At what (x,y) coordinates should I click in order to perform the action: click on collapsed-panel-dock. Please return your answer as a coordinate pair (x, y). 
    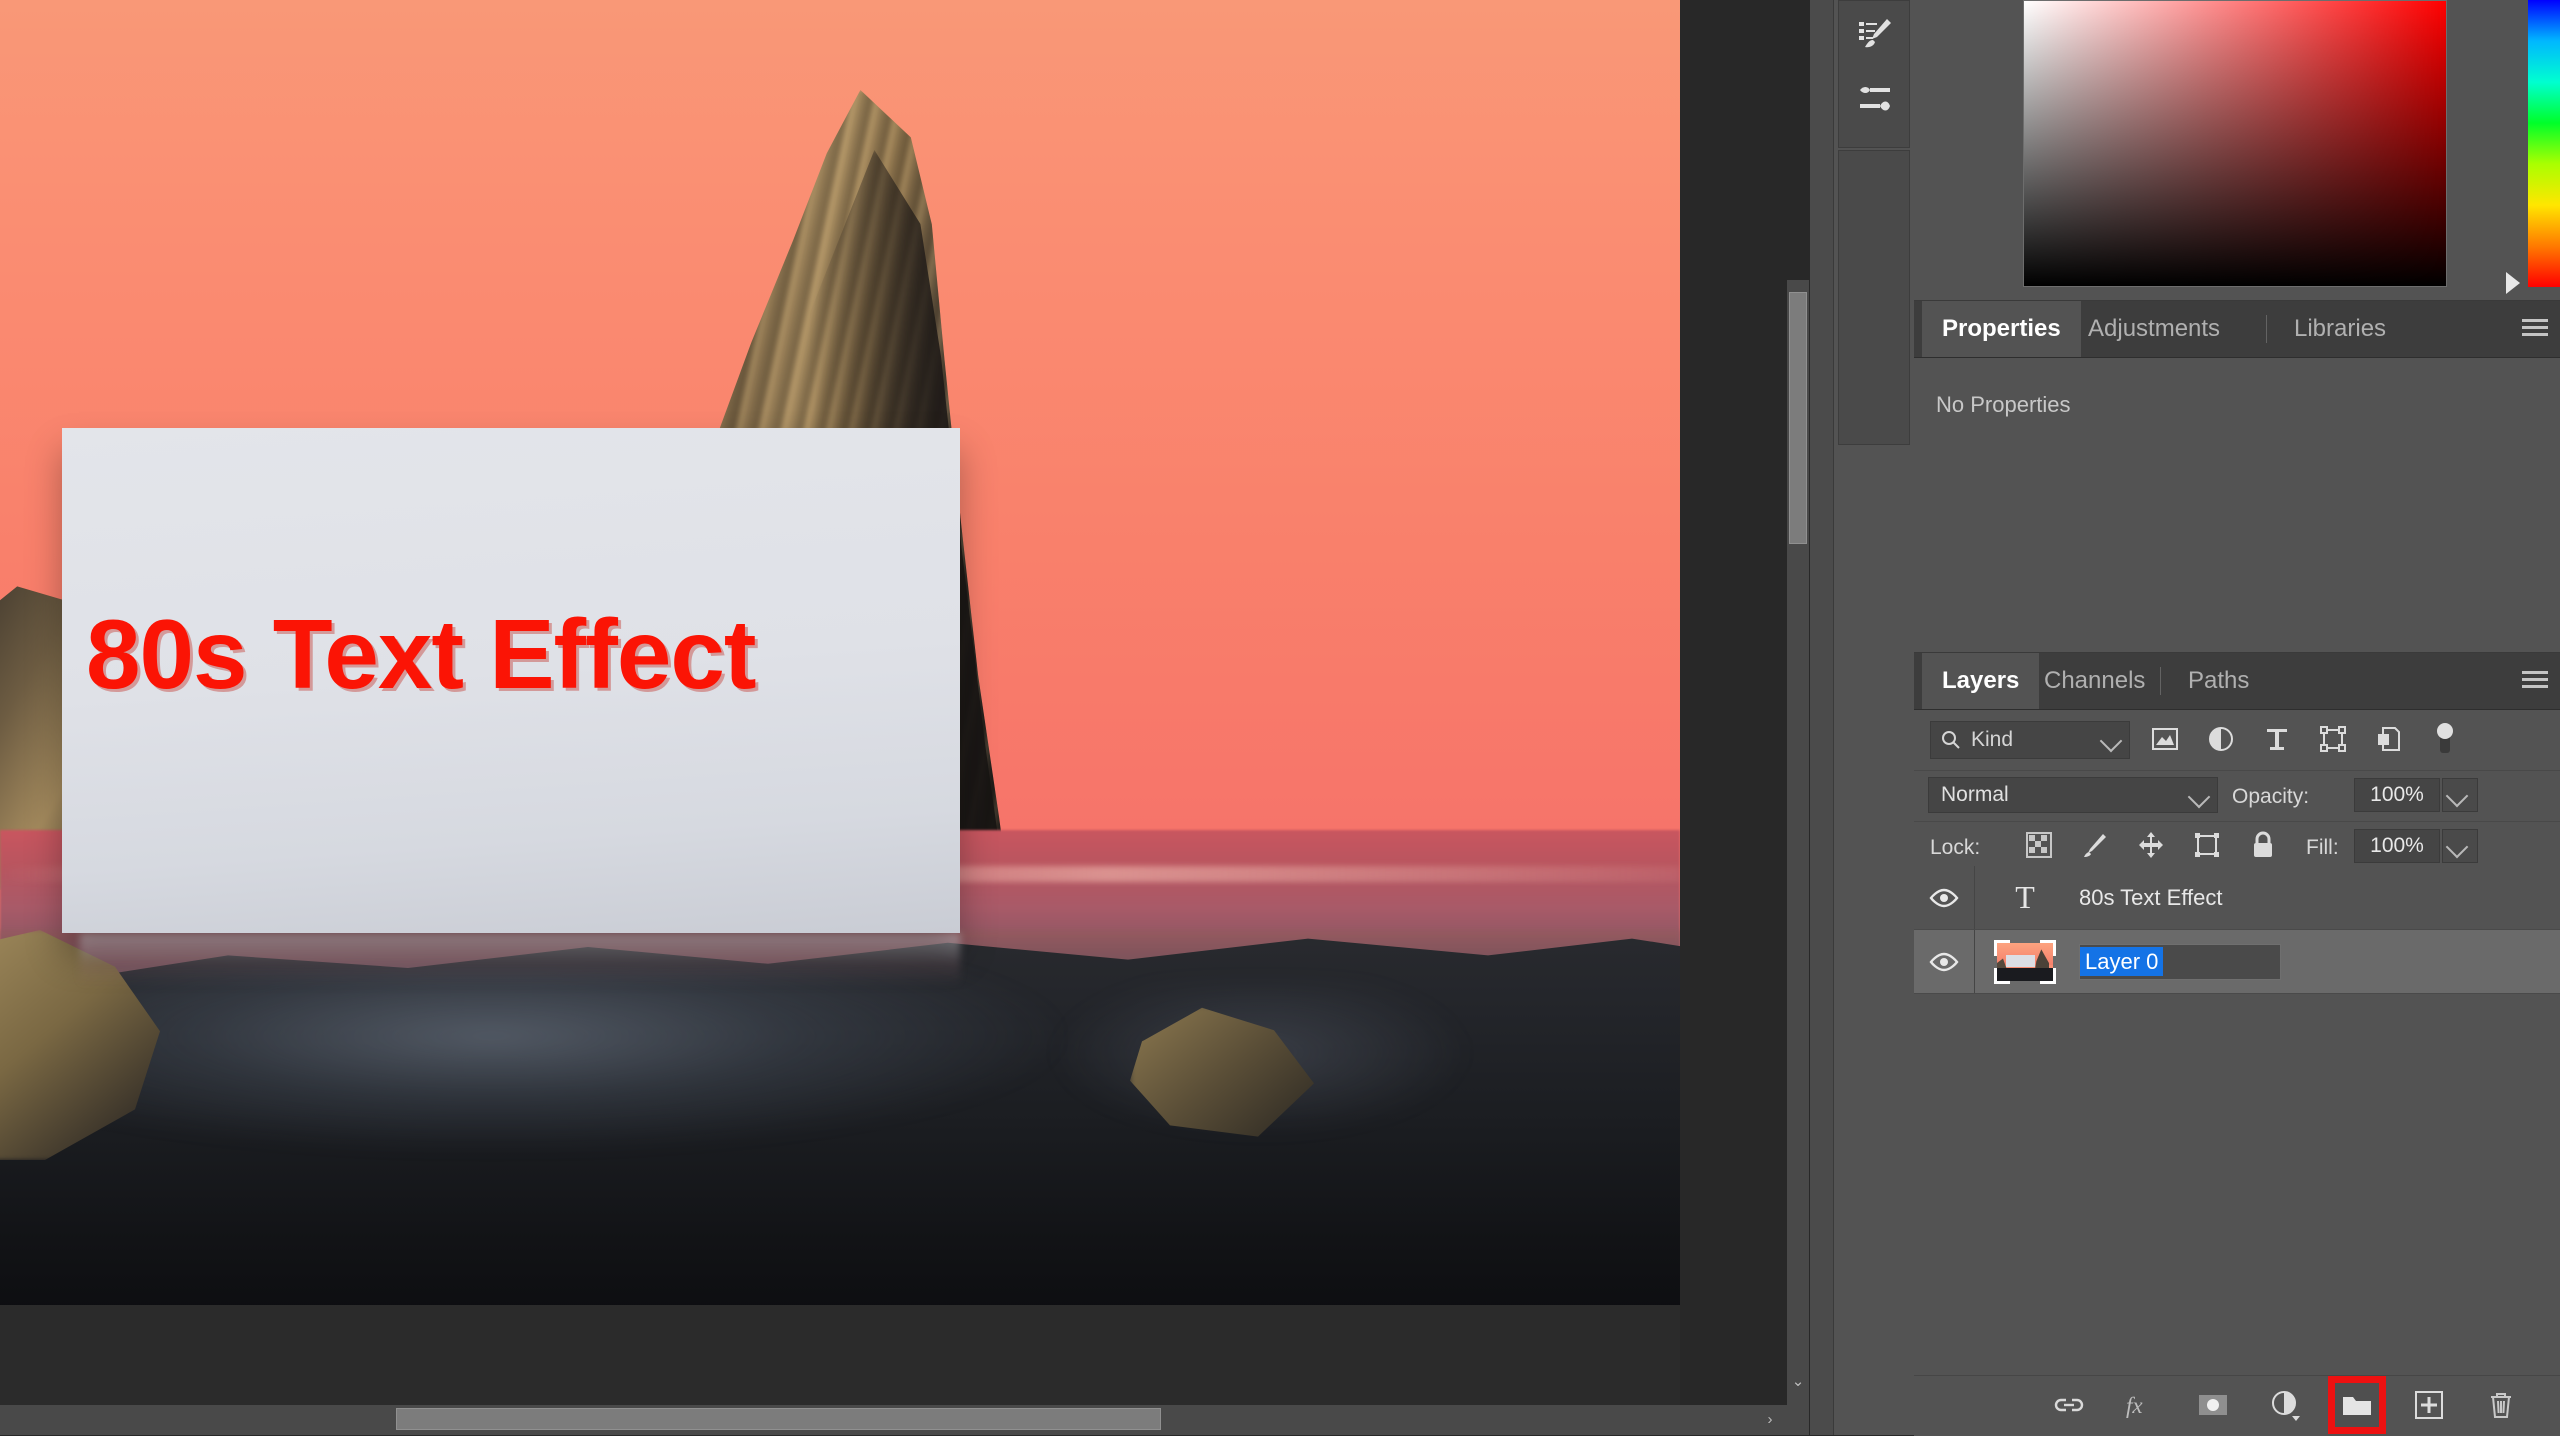
    Looking at the image, I should click on (1874, 717).